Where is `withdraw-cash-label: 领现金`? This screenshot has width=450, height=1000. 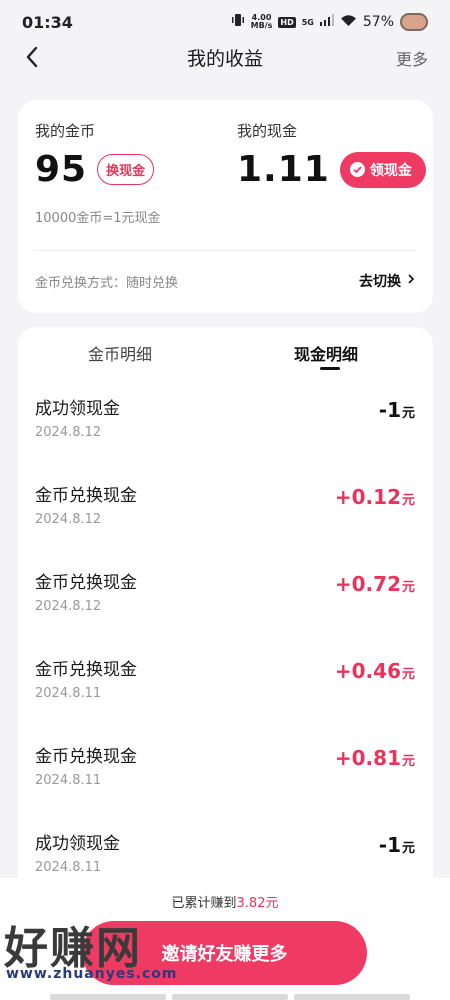
withdraw-cash-label: 领现金 is located at coordinates (390, 170).